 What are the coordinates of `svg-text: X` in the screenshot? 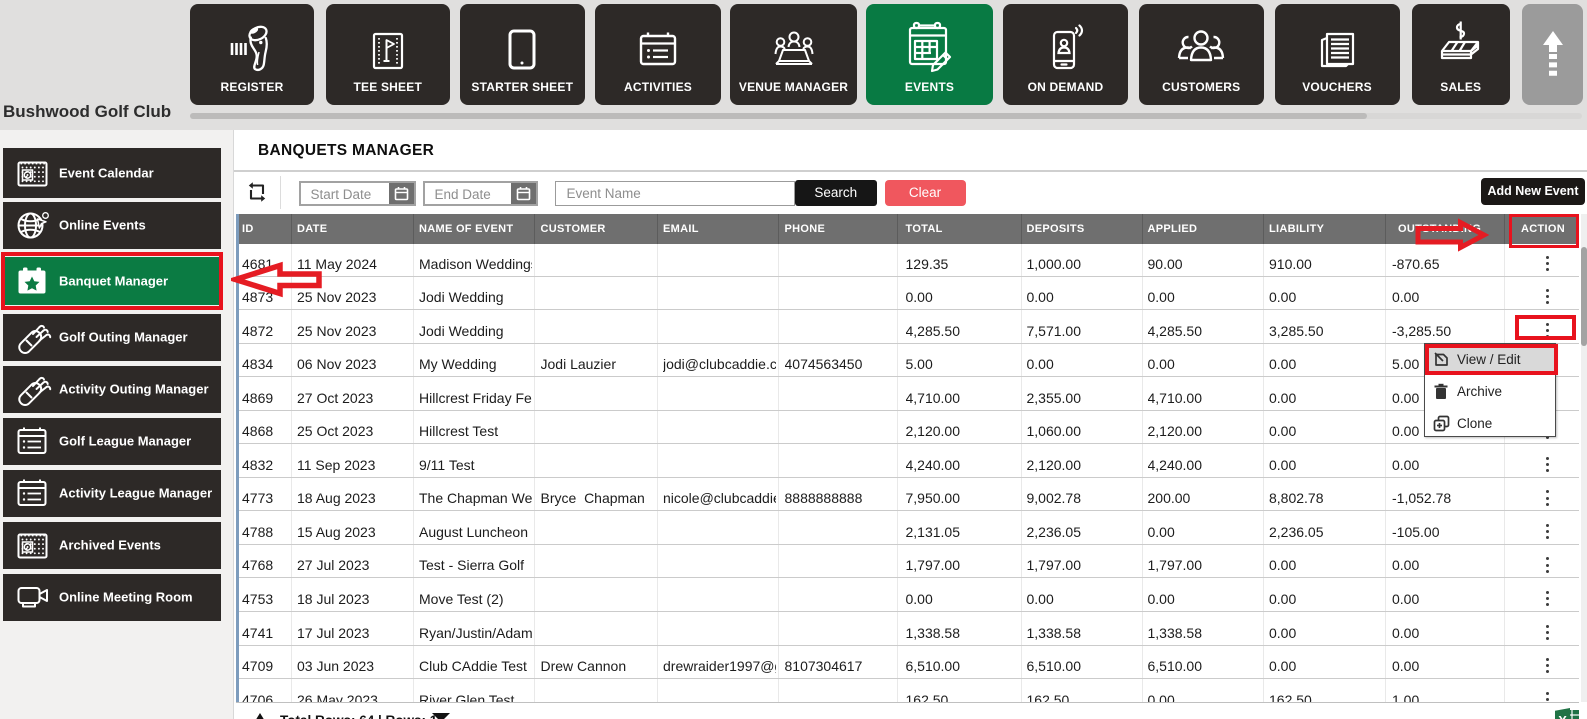 It's located at (1562, 716).